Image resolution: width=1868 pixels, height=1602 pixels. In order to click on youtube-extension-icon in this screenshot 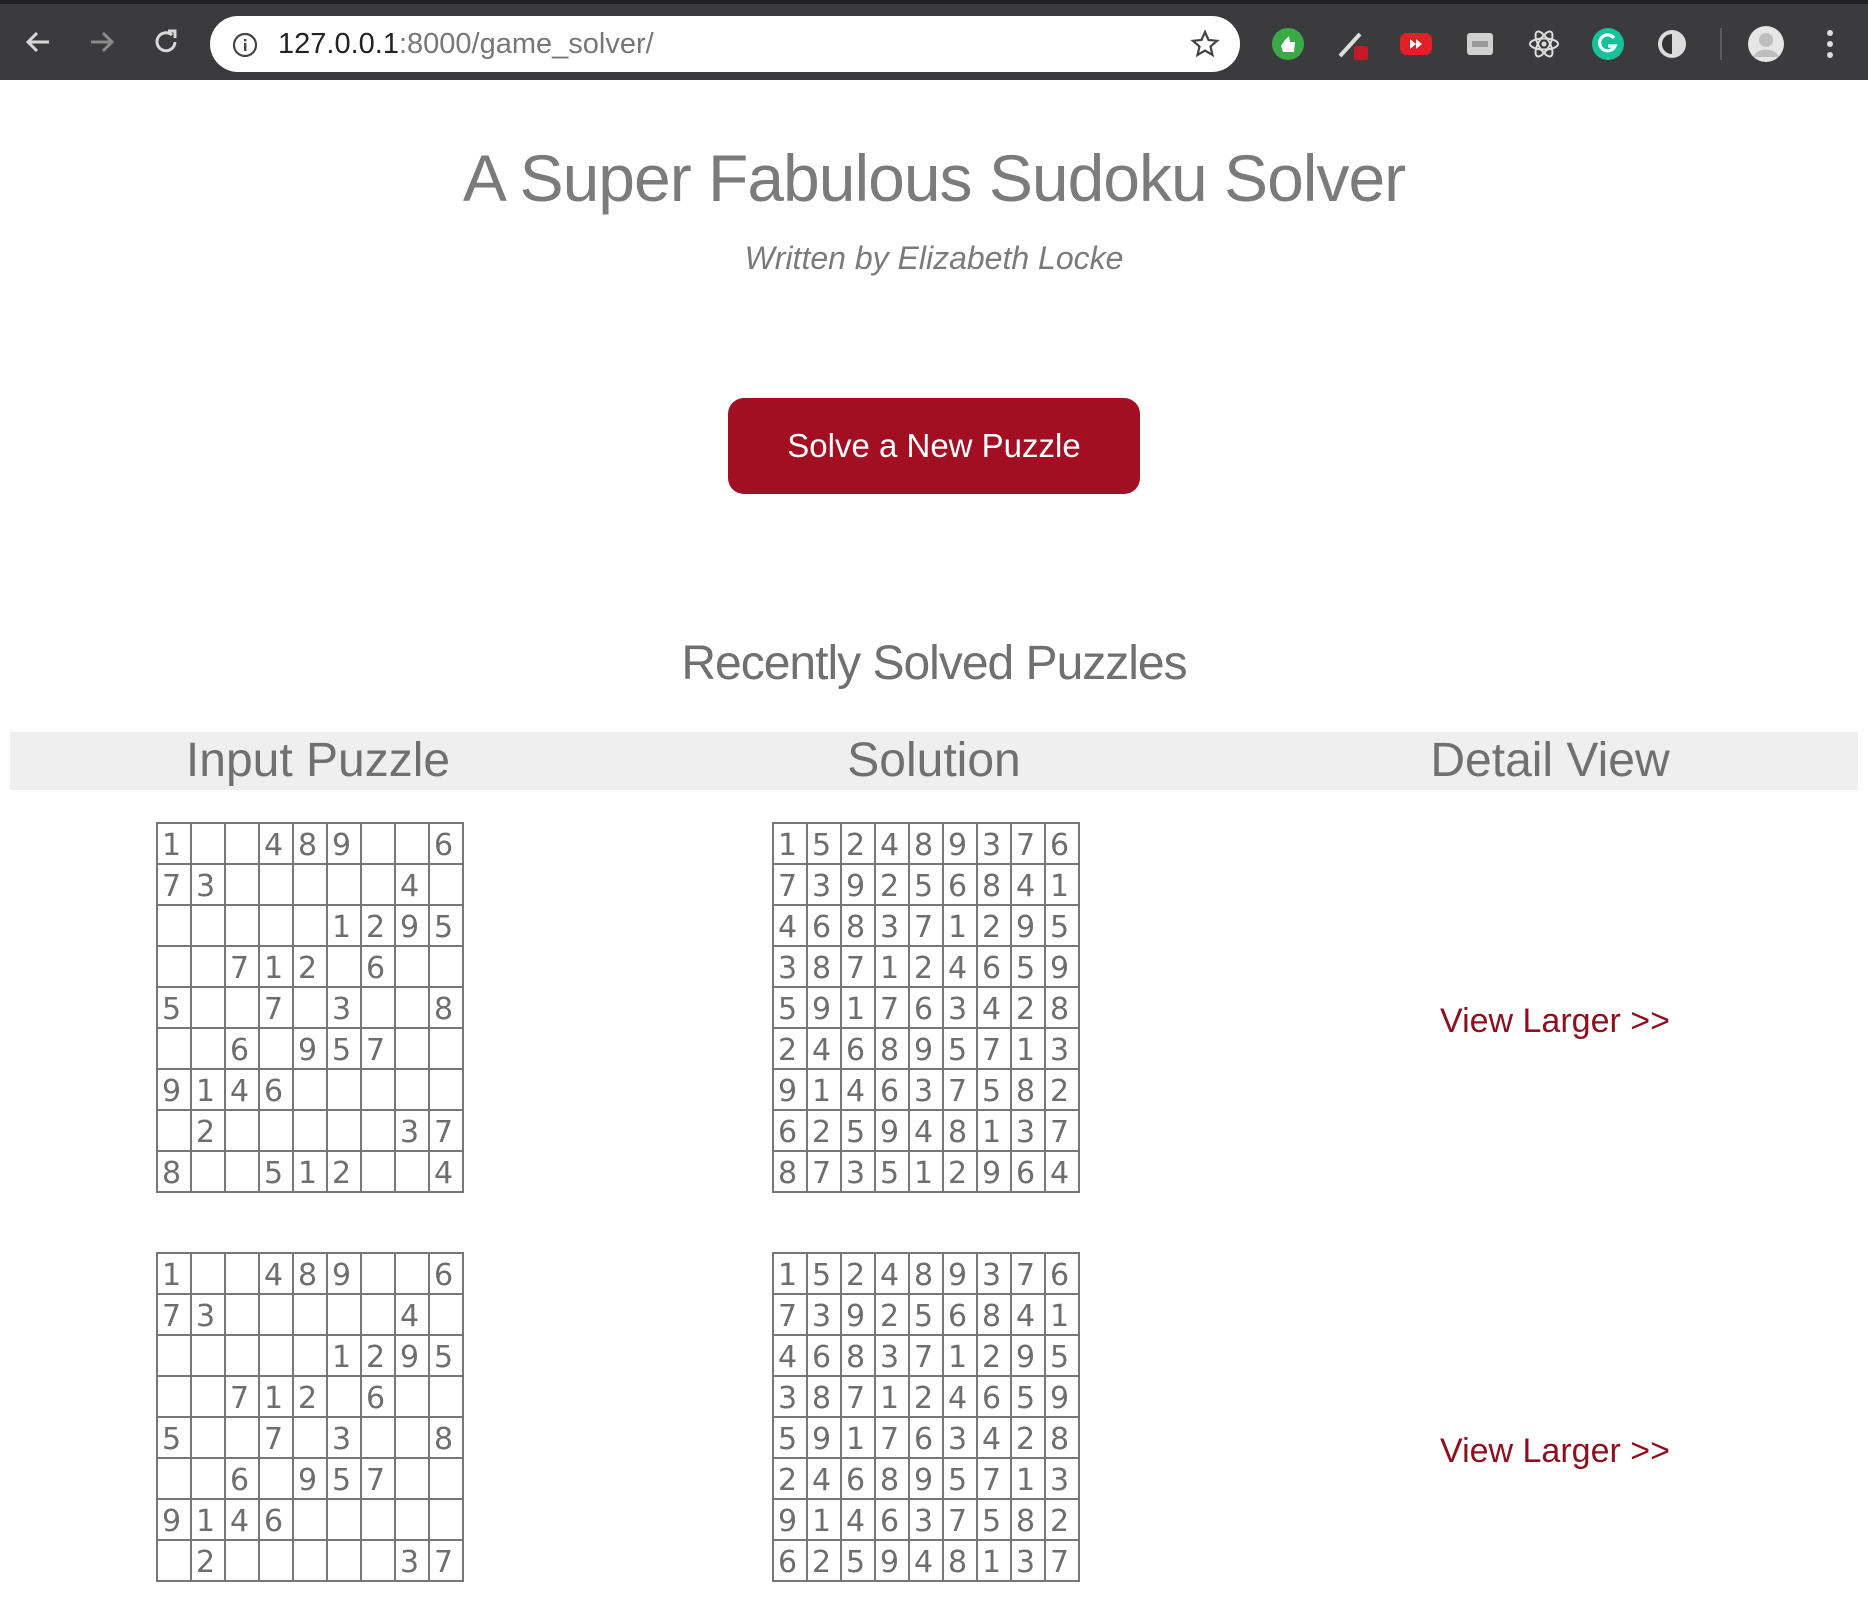, I will do `click(1416, 44)`.